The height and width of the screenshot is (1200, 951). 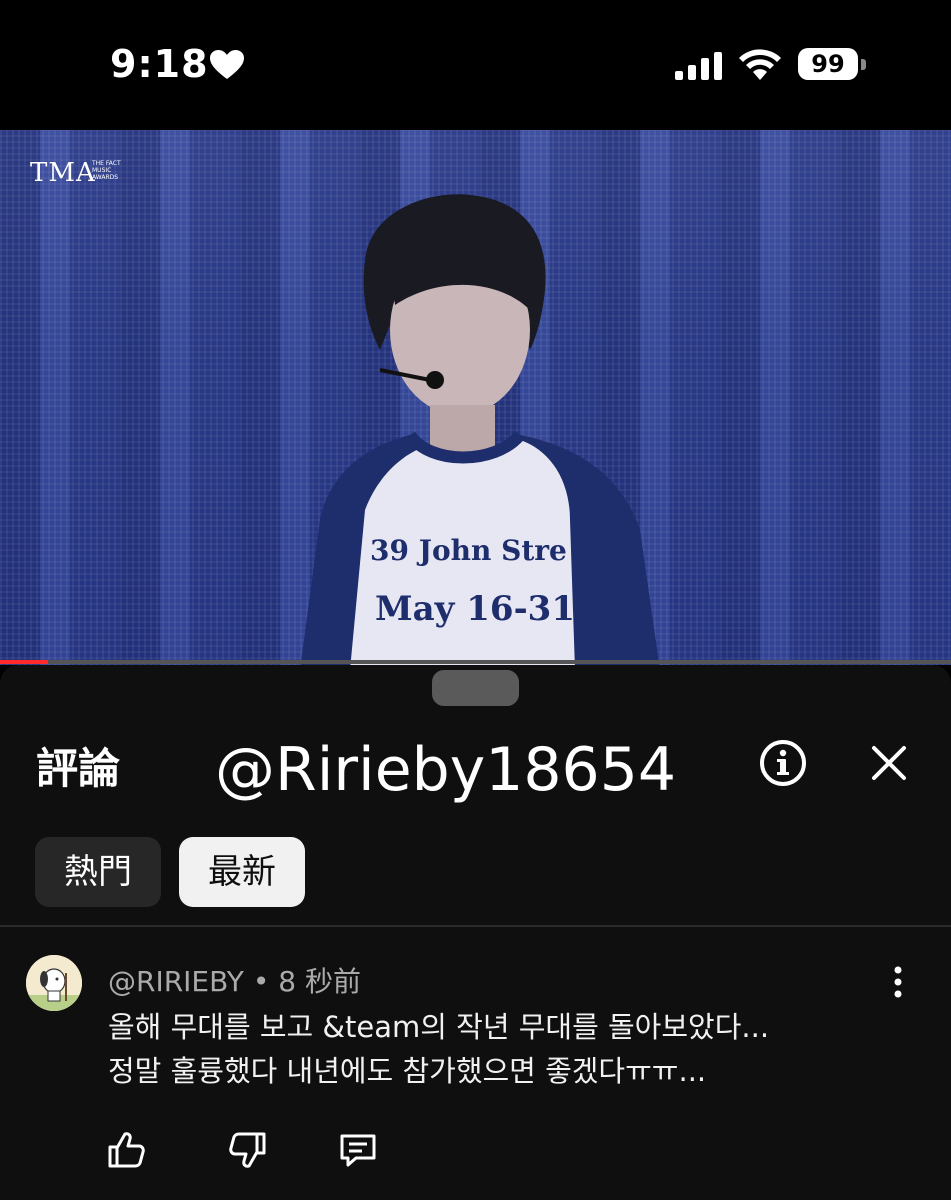 I want to click on info-icon, so click(x=783, y=763).